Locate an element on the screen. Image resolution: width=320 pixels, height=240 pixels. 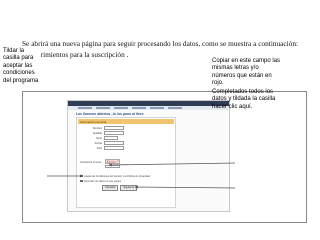
name-field is located at coordinates (114, 128).